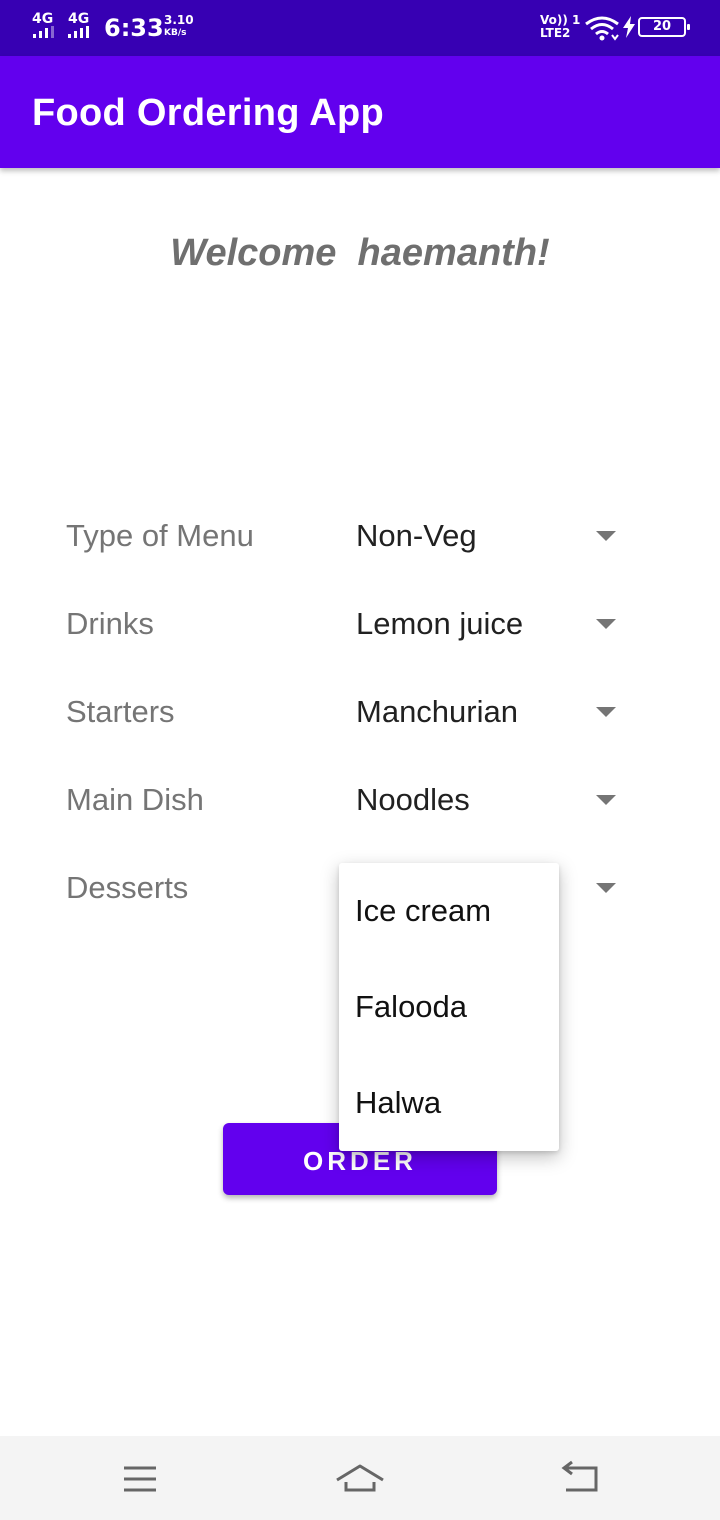 This screenshot has height=1520, width=720. What do you see at coordinates (179, 20) in the screenshot?
I see `network-speed-value: 3.10` at bounding box center [179, 20].